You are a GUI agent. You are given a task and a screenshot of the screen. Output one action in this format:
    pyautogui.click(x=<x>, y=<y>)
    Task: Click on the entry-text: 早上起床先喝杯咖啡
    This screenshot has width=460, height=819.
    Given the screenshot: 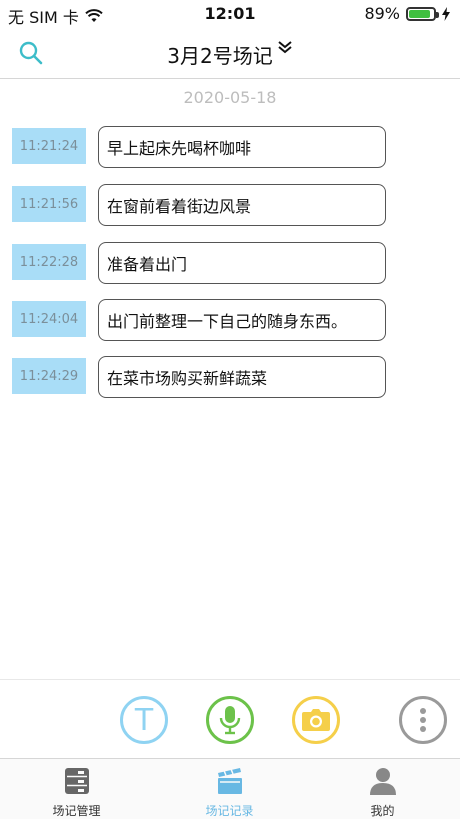 What is the action you would take?
    pyautogui.click(x=242, y=147)
    